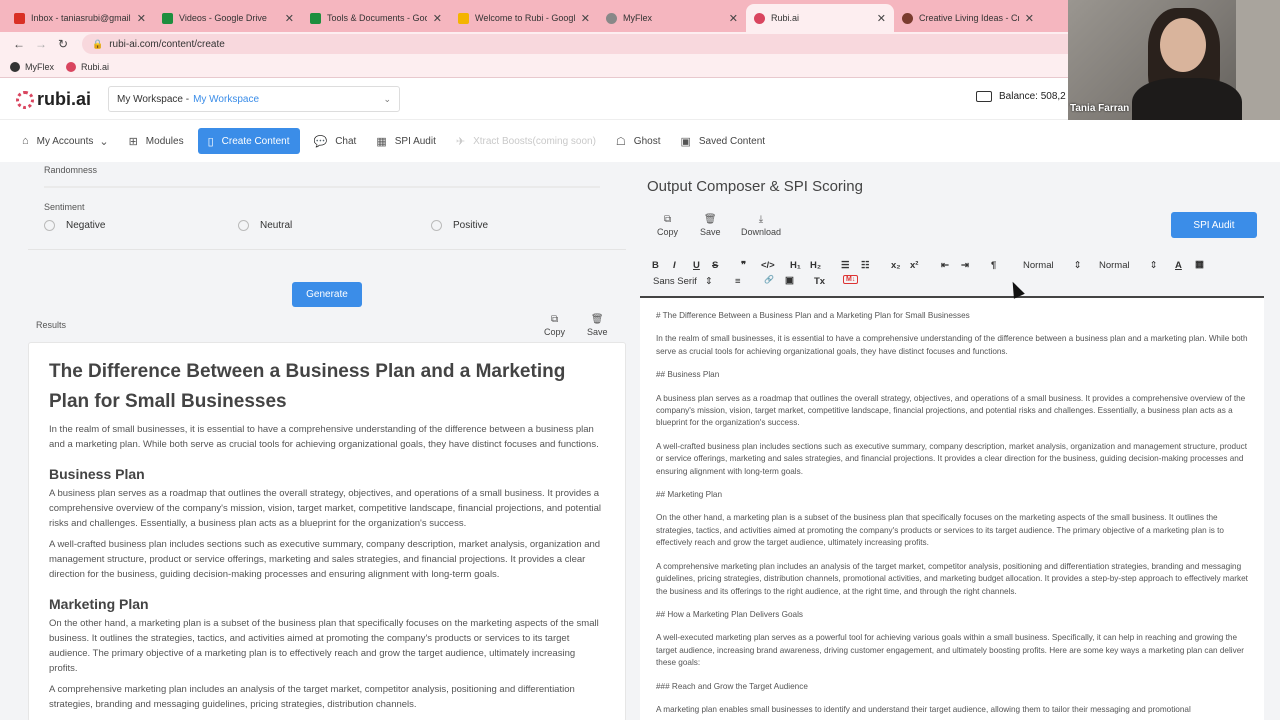 The width and height of the screenshot is (1280, 720). I want to click on code-button: </>, so click(768, 265).